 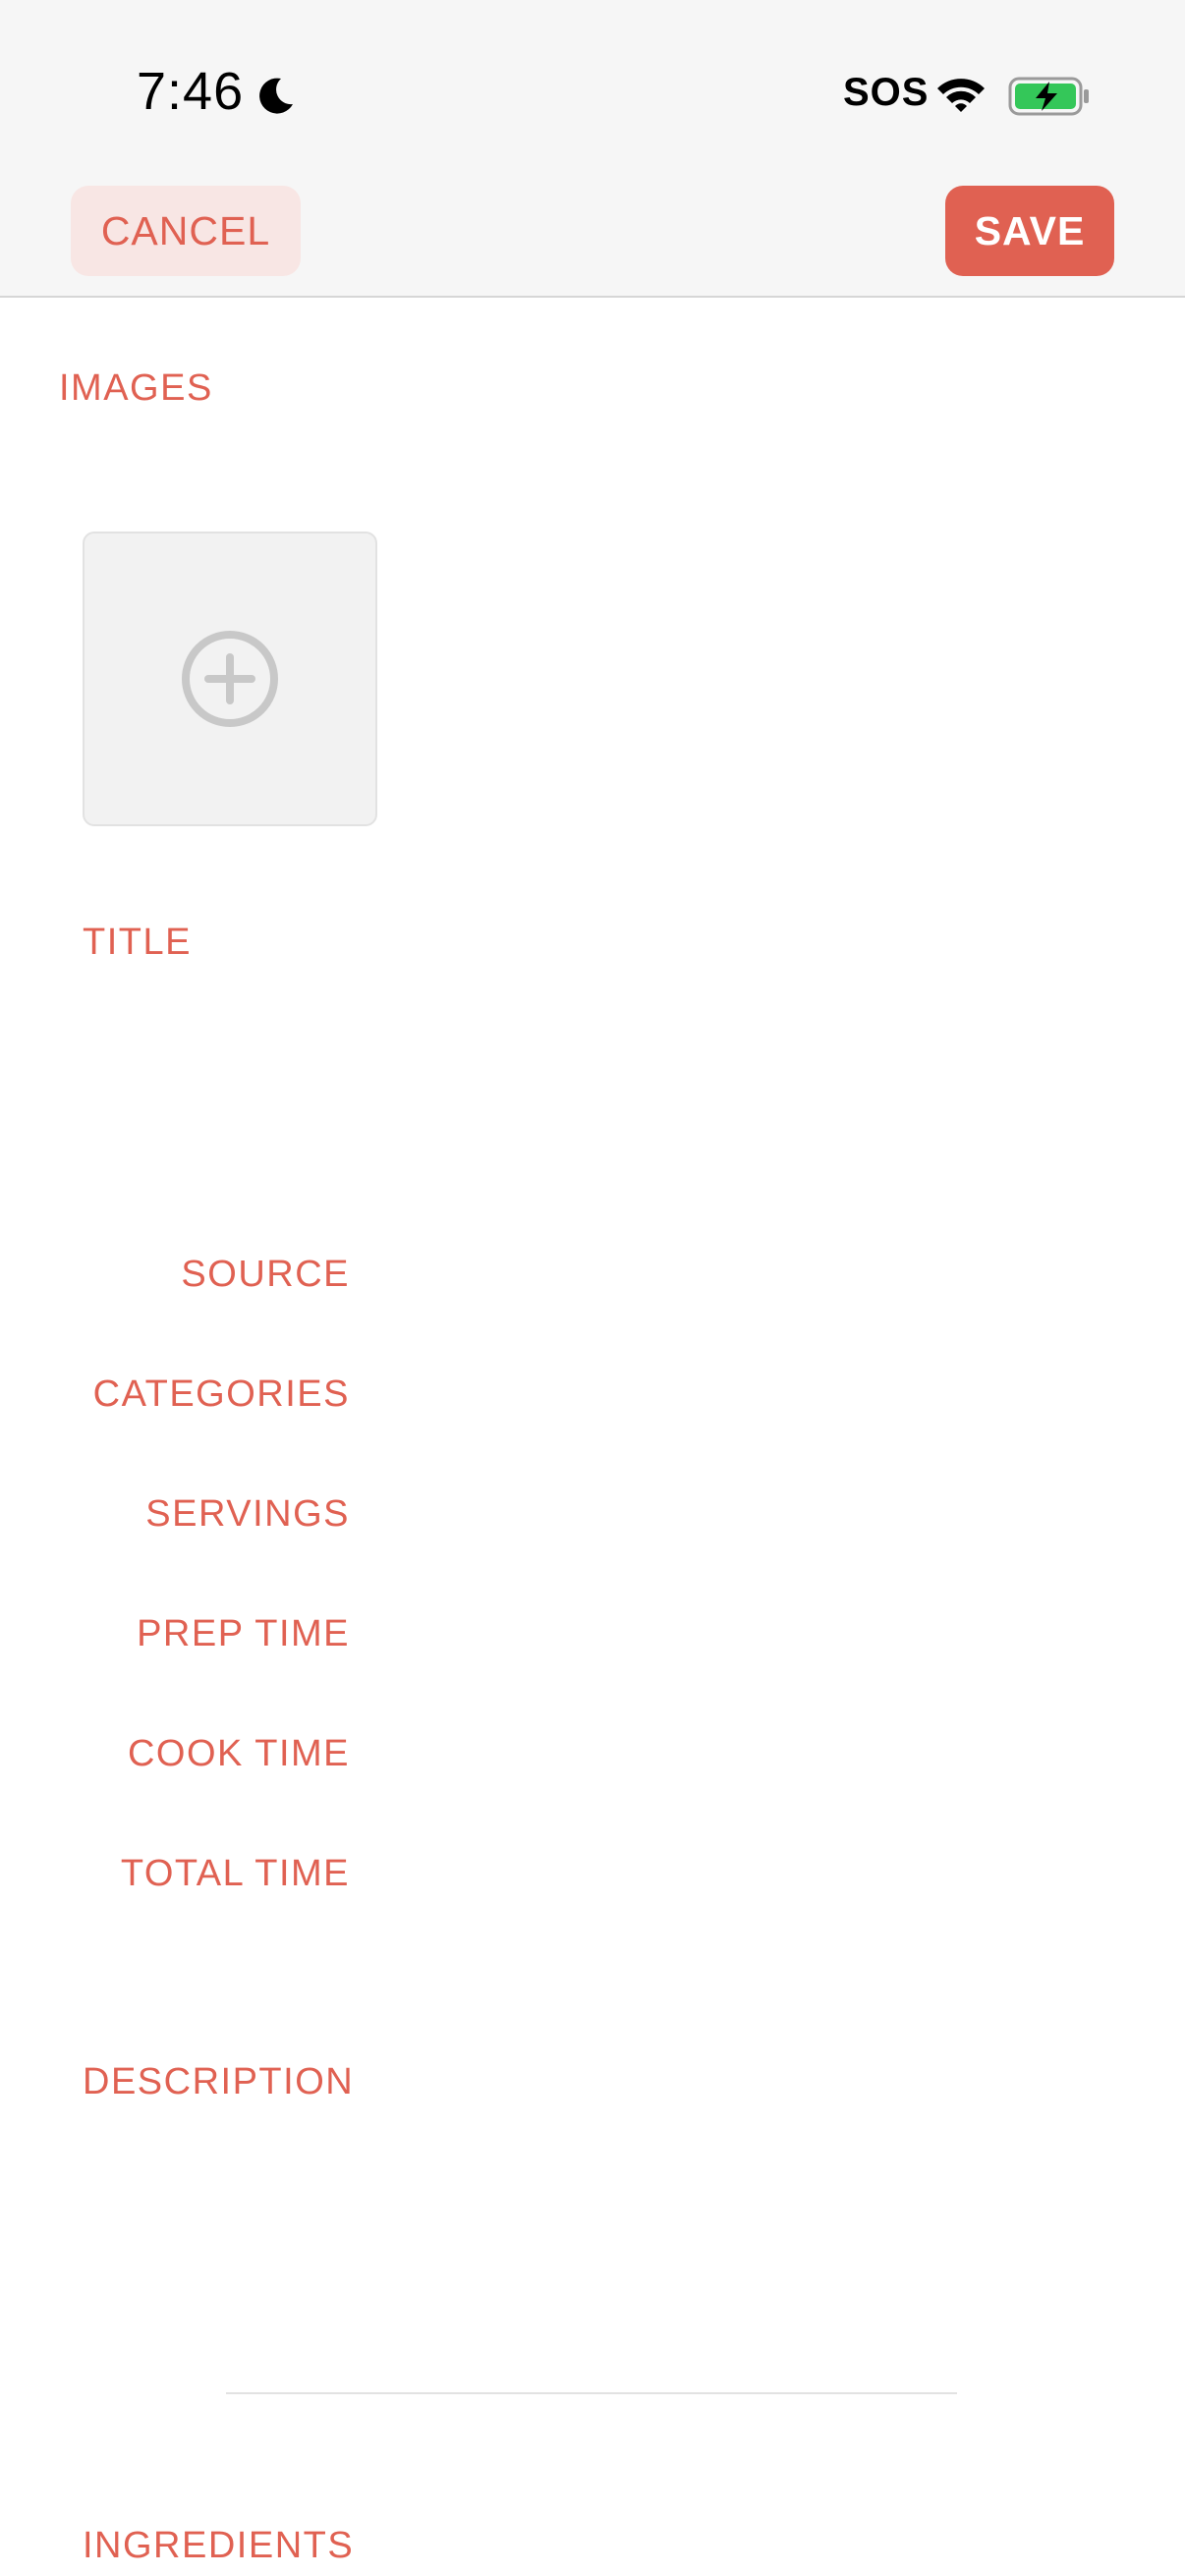 What do you see at coordinates (137, 942) in the screenshot?
I see `title-label: TITLE` at bounding box center [137, 942].